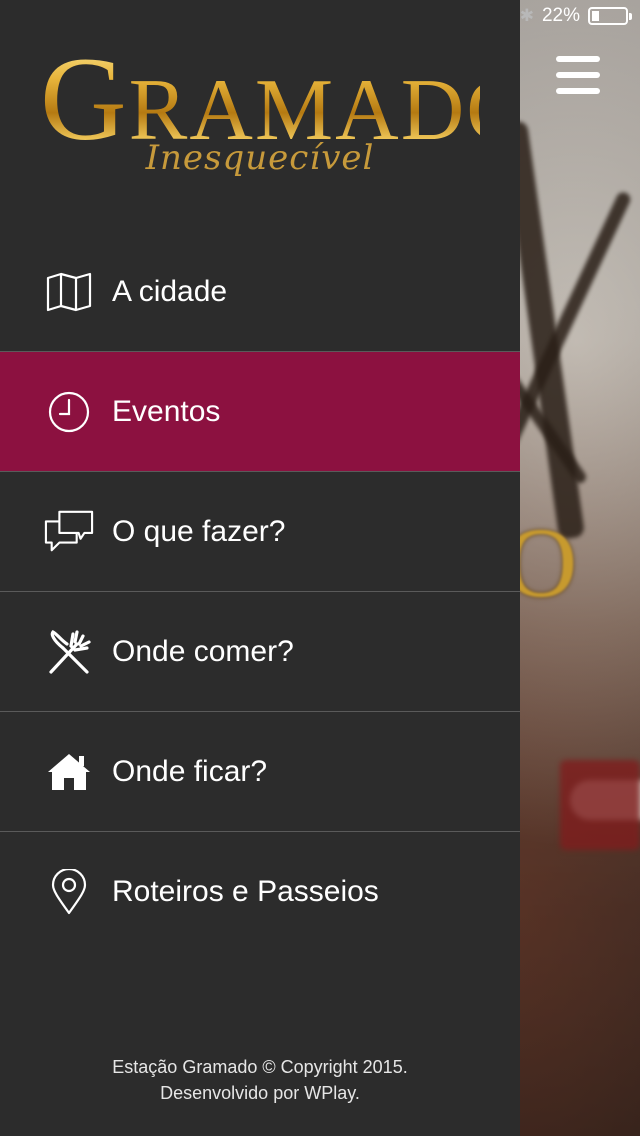 This screenshot has width=640, height=1136. Describe the element at coordinates (69, 892) in the screenshot. I see `map-pin-icon` at that location.